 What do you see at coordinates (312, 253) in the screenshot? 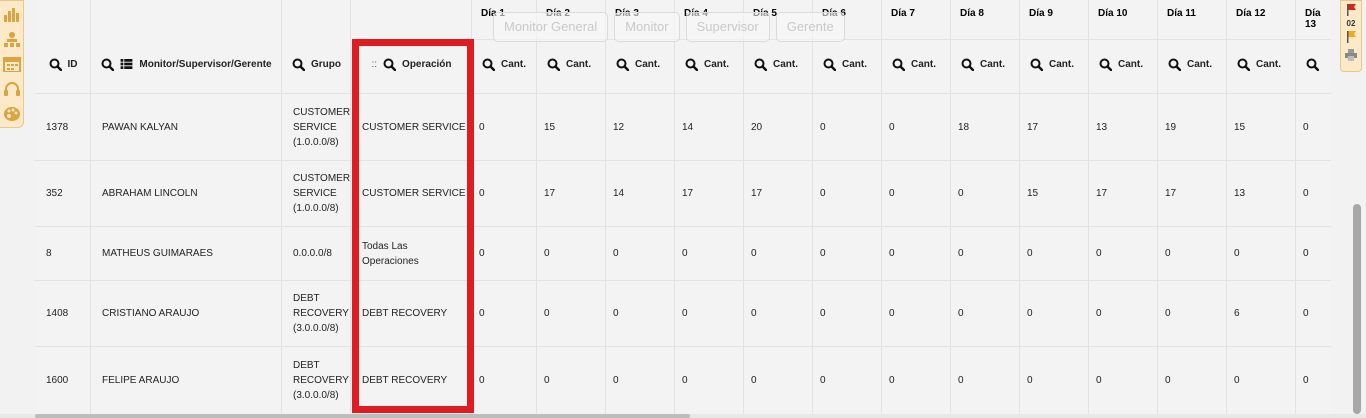
I see `group-lines: 0.0.0.0/8` at bounding box center [312, 253].